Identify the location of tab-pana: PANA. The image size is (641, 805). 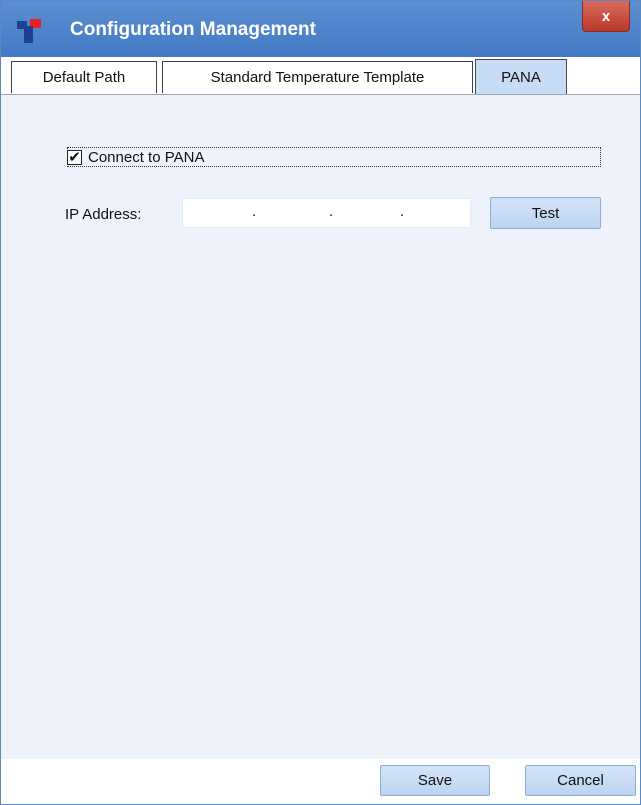
(521, 76).